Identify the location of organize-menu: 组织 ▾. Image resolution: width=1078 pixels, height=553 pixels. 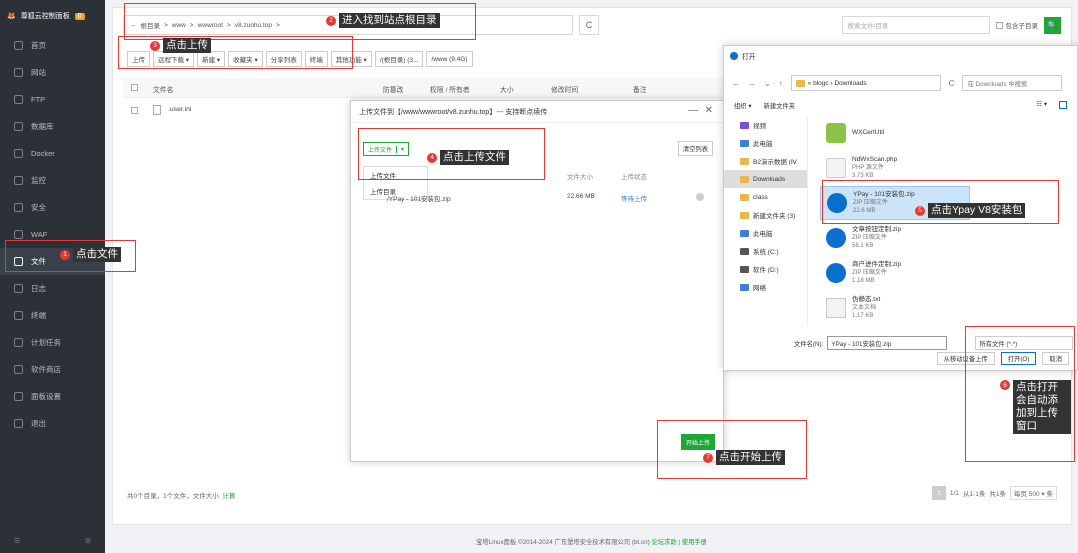
(743, 105).